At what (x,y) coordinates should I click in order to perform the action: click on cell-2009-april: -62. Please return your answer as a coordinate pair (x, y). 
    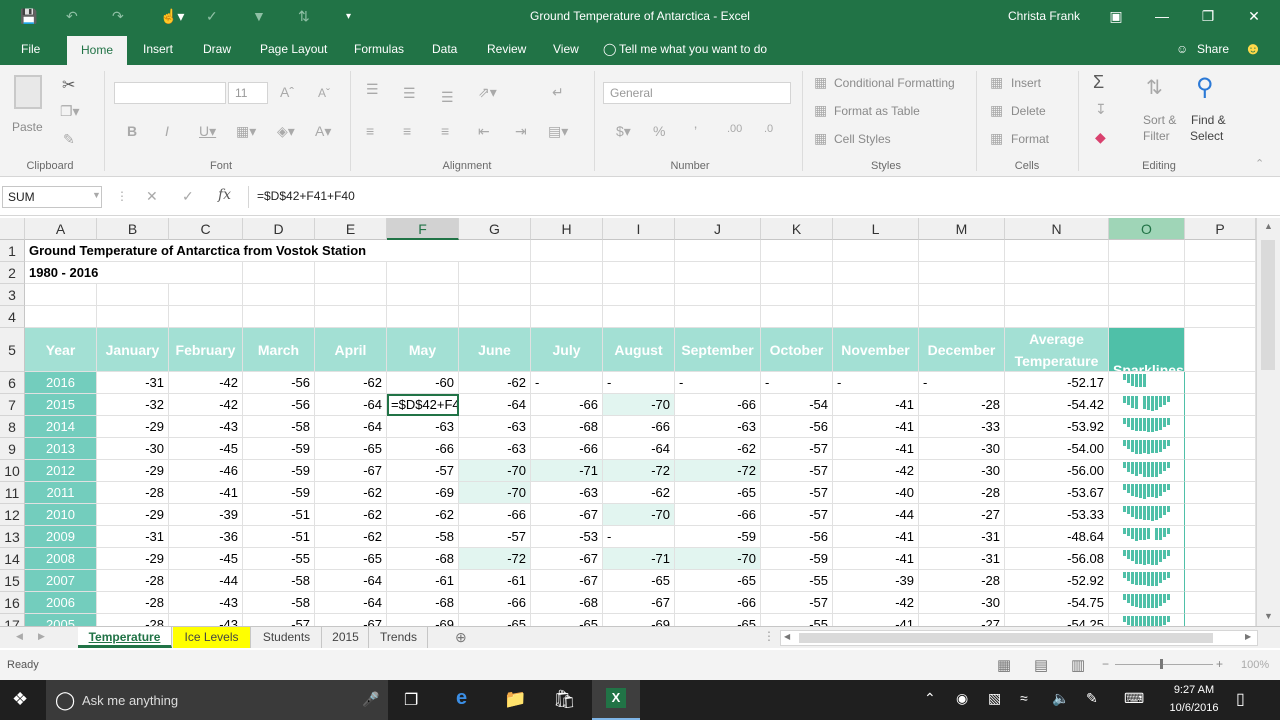
    Looking at the image, I should click on (351, 537).